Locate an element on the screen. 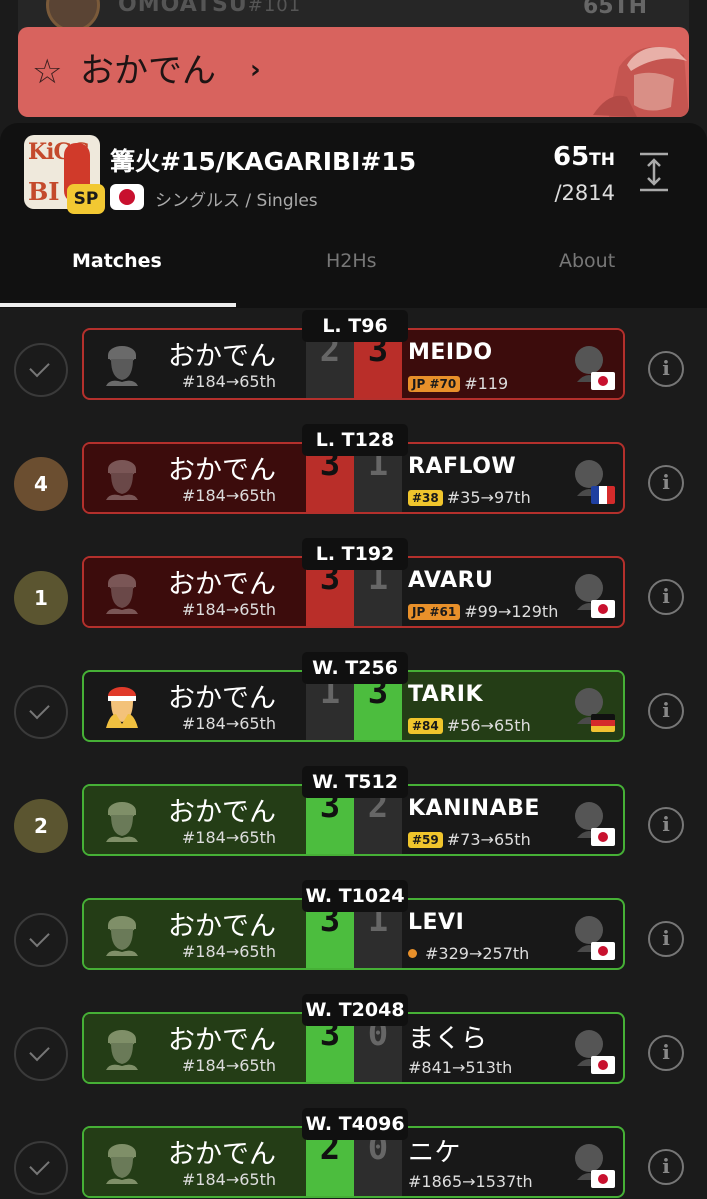 This screenshot has width=707, height=1199. match-status-indicator: 2 is located at coordinates (41, 826).